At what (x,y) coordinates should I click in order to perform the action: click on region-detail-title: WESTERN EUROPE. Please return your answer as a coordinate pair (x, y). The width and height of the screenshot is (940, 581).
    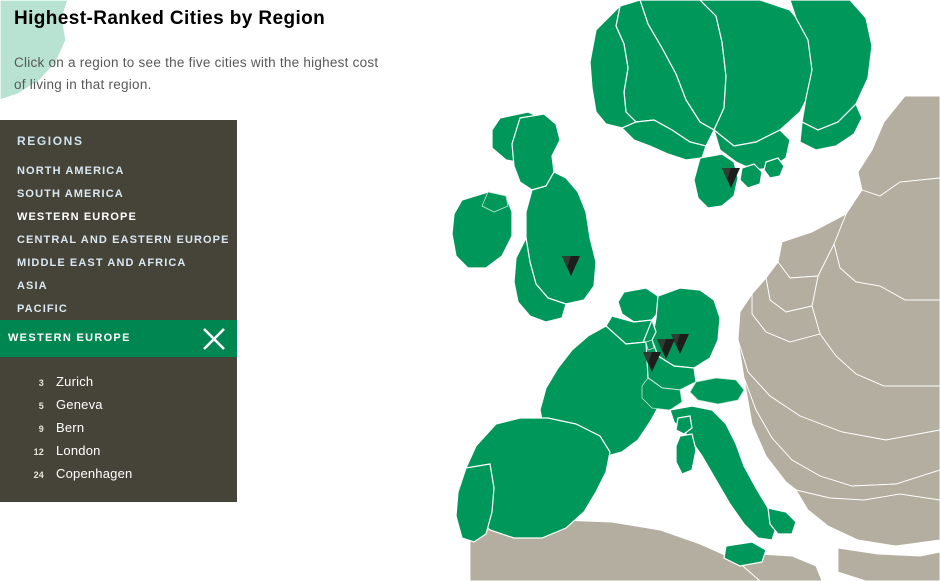
    Looking at the image, I should click on (69, 338).